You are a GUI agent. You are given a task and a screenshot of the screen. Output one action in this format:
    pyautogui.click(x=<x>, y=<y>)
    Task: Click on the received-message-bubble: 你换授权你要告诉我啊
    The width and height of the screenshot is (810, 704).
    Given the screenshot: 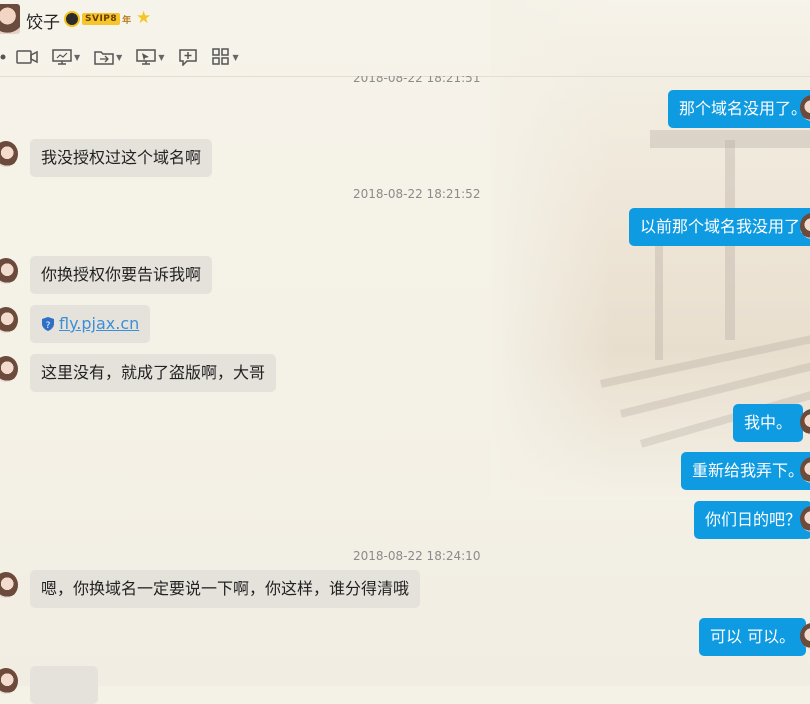 What is the action you would take?
    pyautogui.click(x=121, y=275)
    